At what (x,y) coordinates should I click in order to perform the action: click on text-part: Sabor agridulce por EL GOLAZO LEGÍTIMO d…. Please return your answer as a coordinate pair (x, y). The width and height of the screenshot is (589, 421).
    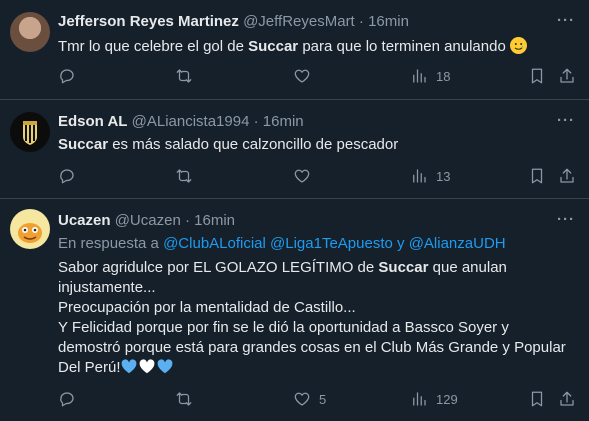
    Looking at the image, I should click on (218, 267).